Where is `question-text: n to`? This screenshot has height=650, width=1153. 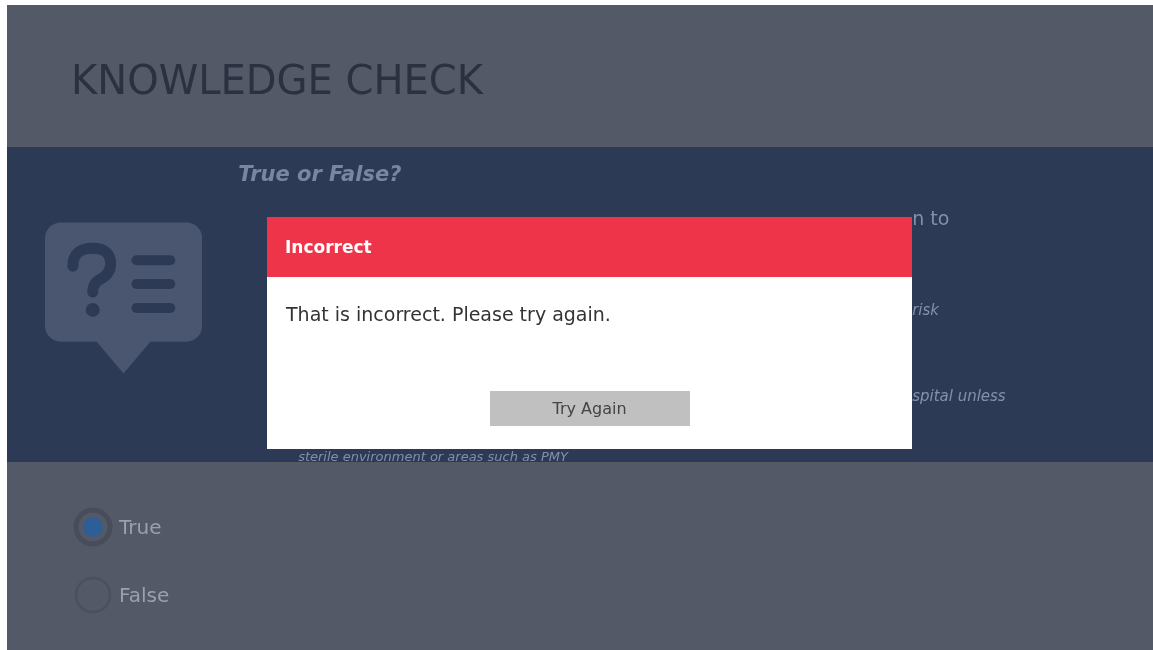 question-text: n to is located at coordinates (931, 218).